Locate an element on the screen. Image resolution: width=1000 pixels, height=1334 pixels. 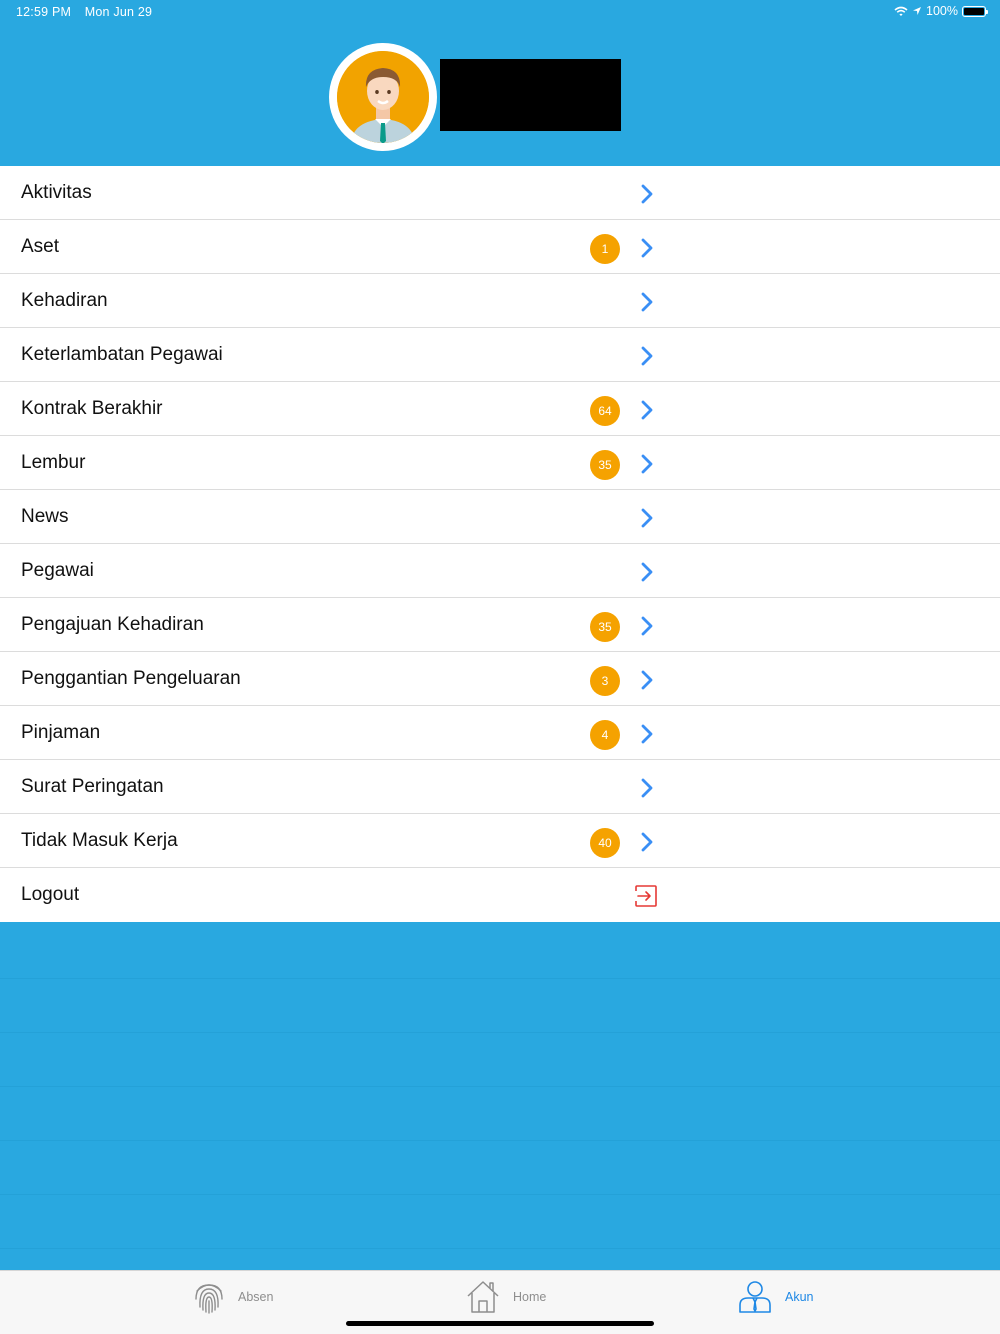
menu-item-label: Tidak Masuk Kerja is located at coordinates (99, 840).